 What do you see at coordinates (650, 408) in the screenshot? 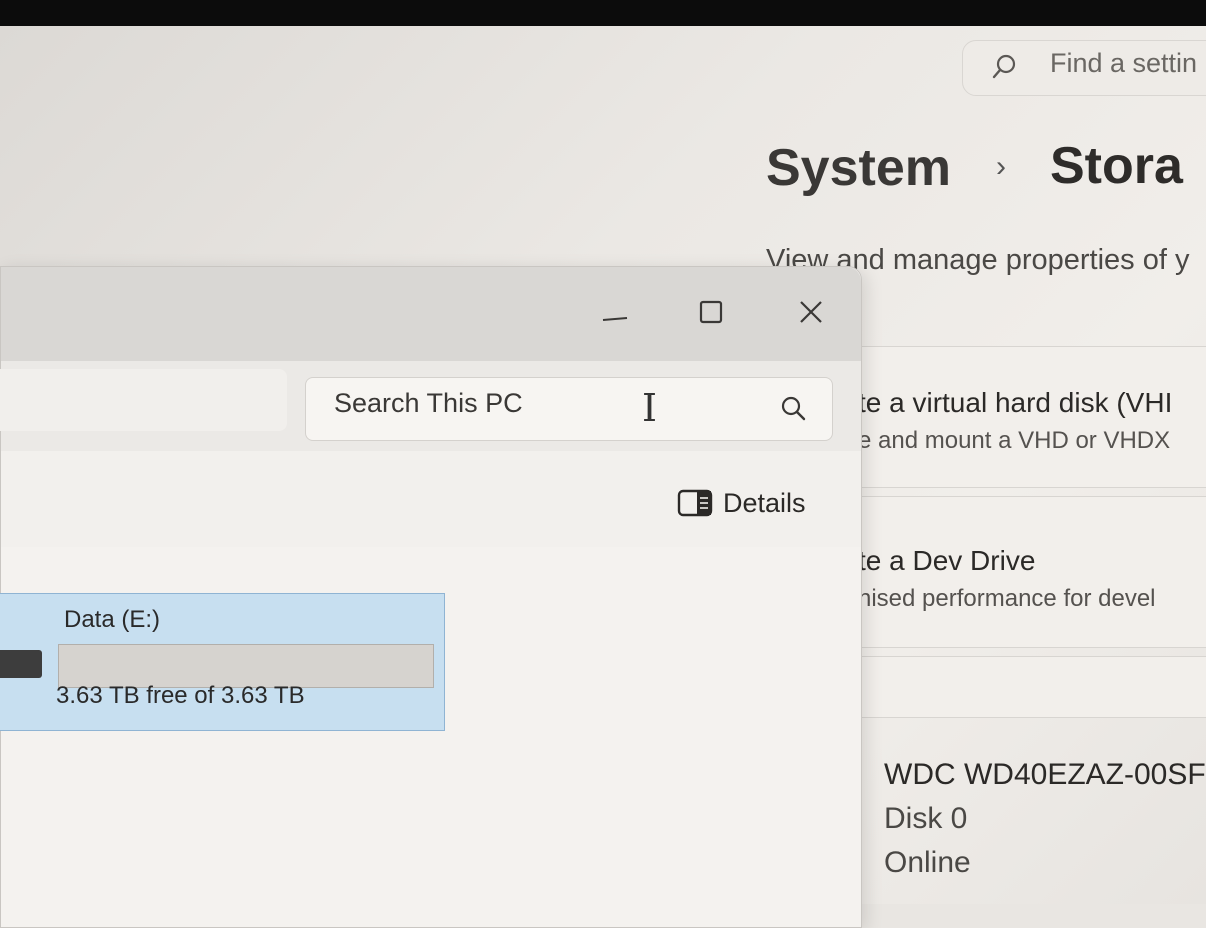
I see `text-cursor-icon: I` at bounding box center [650, 408].